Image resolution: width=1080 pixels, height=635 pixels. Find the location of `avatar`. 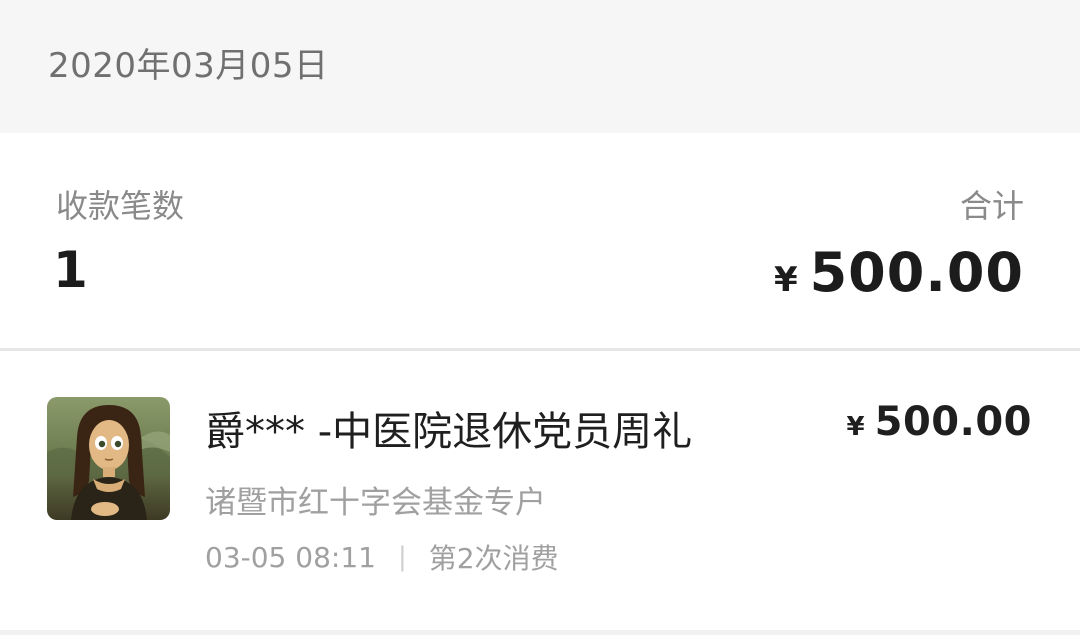

avatar is located at coordinates (108, 458).